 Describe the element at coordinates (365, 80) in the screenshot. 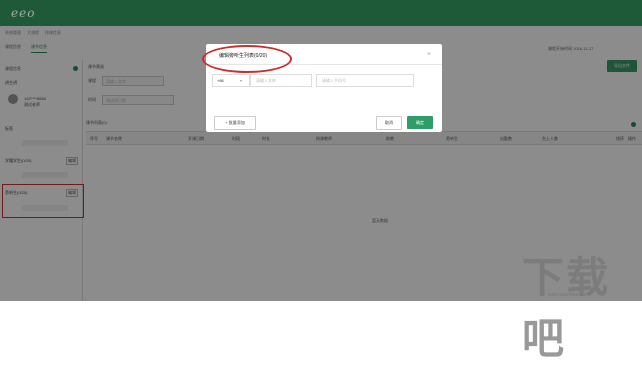

I see `phone-input: 请输入手机号` at that location.